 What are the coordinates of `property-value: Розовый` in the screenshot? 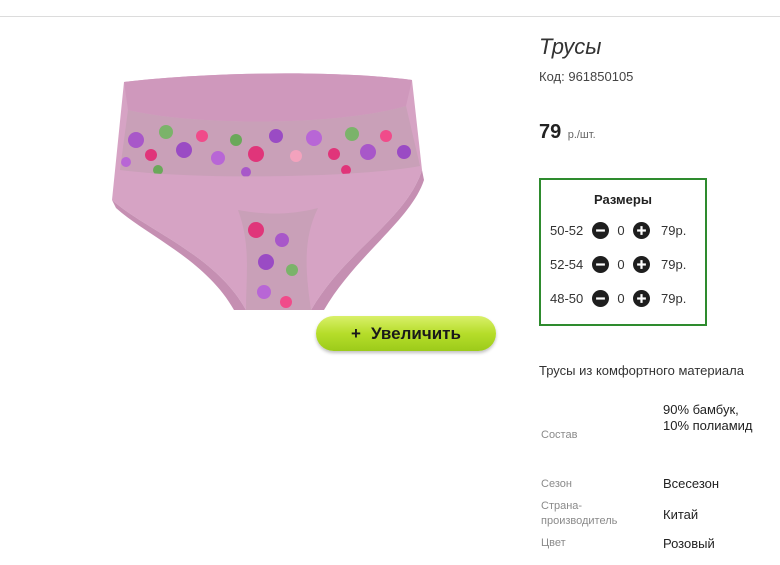 It's located at (689, 543).